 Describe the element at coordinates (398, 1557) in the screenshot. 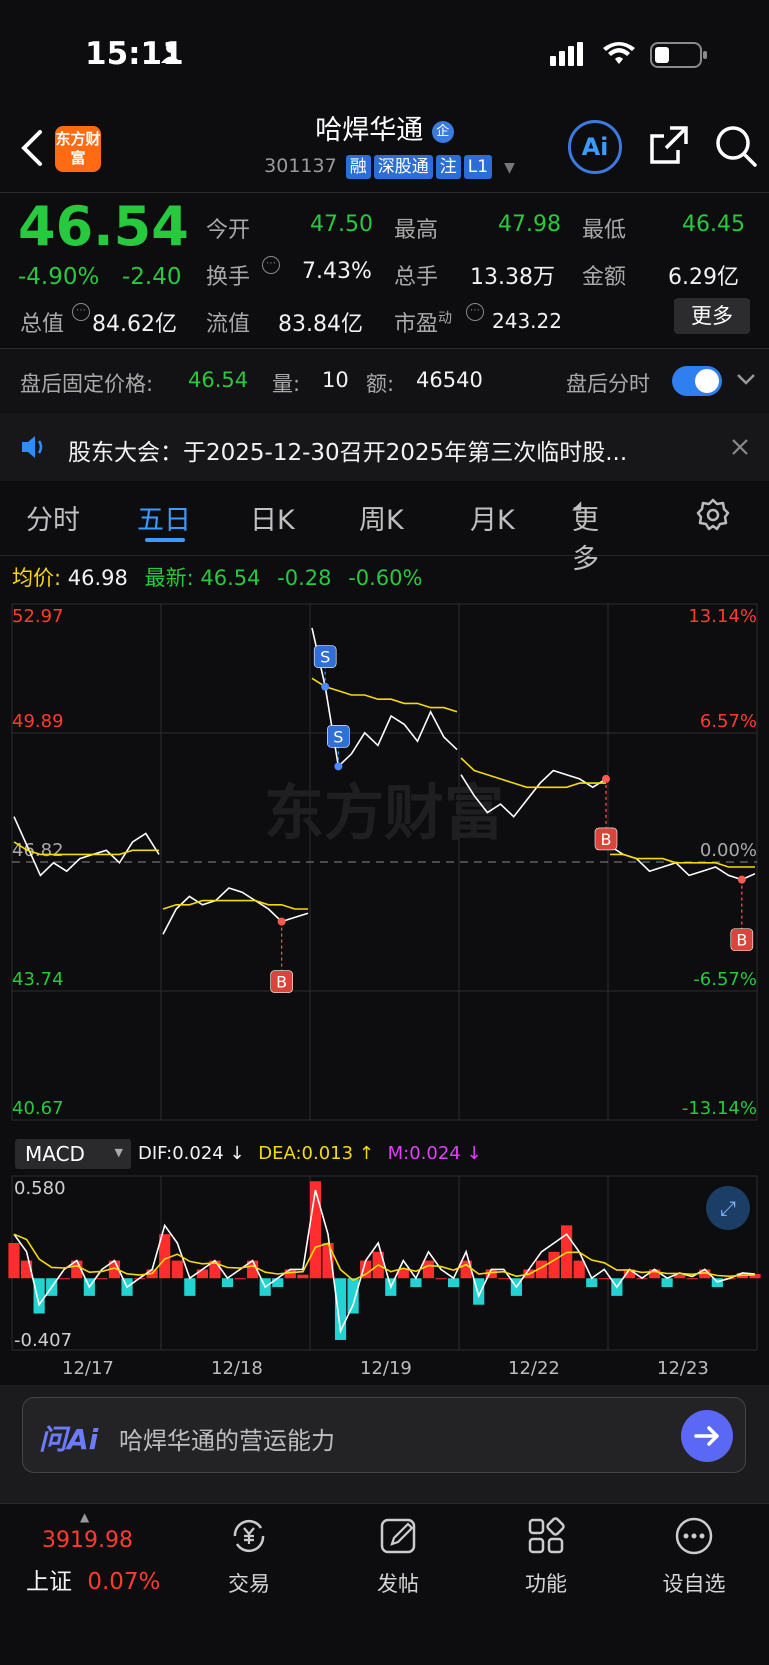

I see `nav-post: 发帖` at that location.